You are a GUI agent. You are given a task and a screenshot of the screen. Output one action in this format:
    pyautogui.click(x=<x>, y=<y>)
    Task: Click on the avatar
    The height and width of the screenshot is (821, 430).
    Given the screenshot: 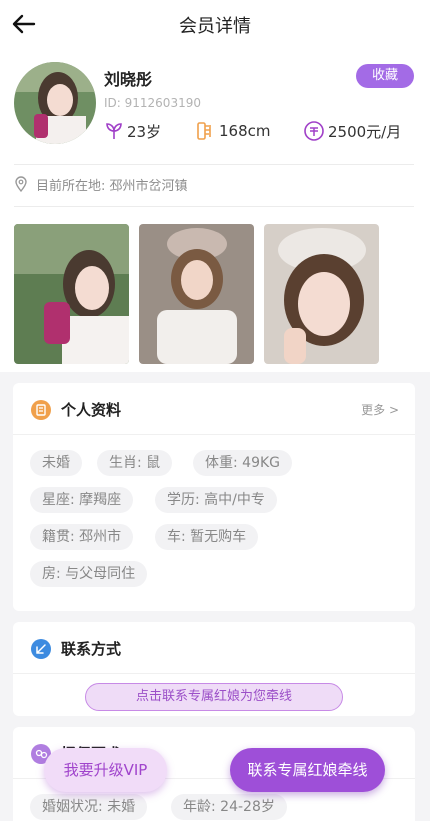 What is the action you would take?
    pyautogui.click(x=55, y=103)
    